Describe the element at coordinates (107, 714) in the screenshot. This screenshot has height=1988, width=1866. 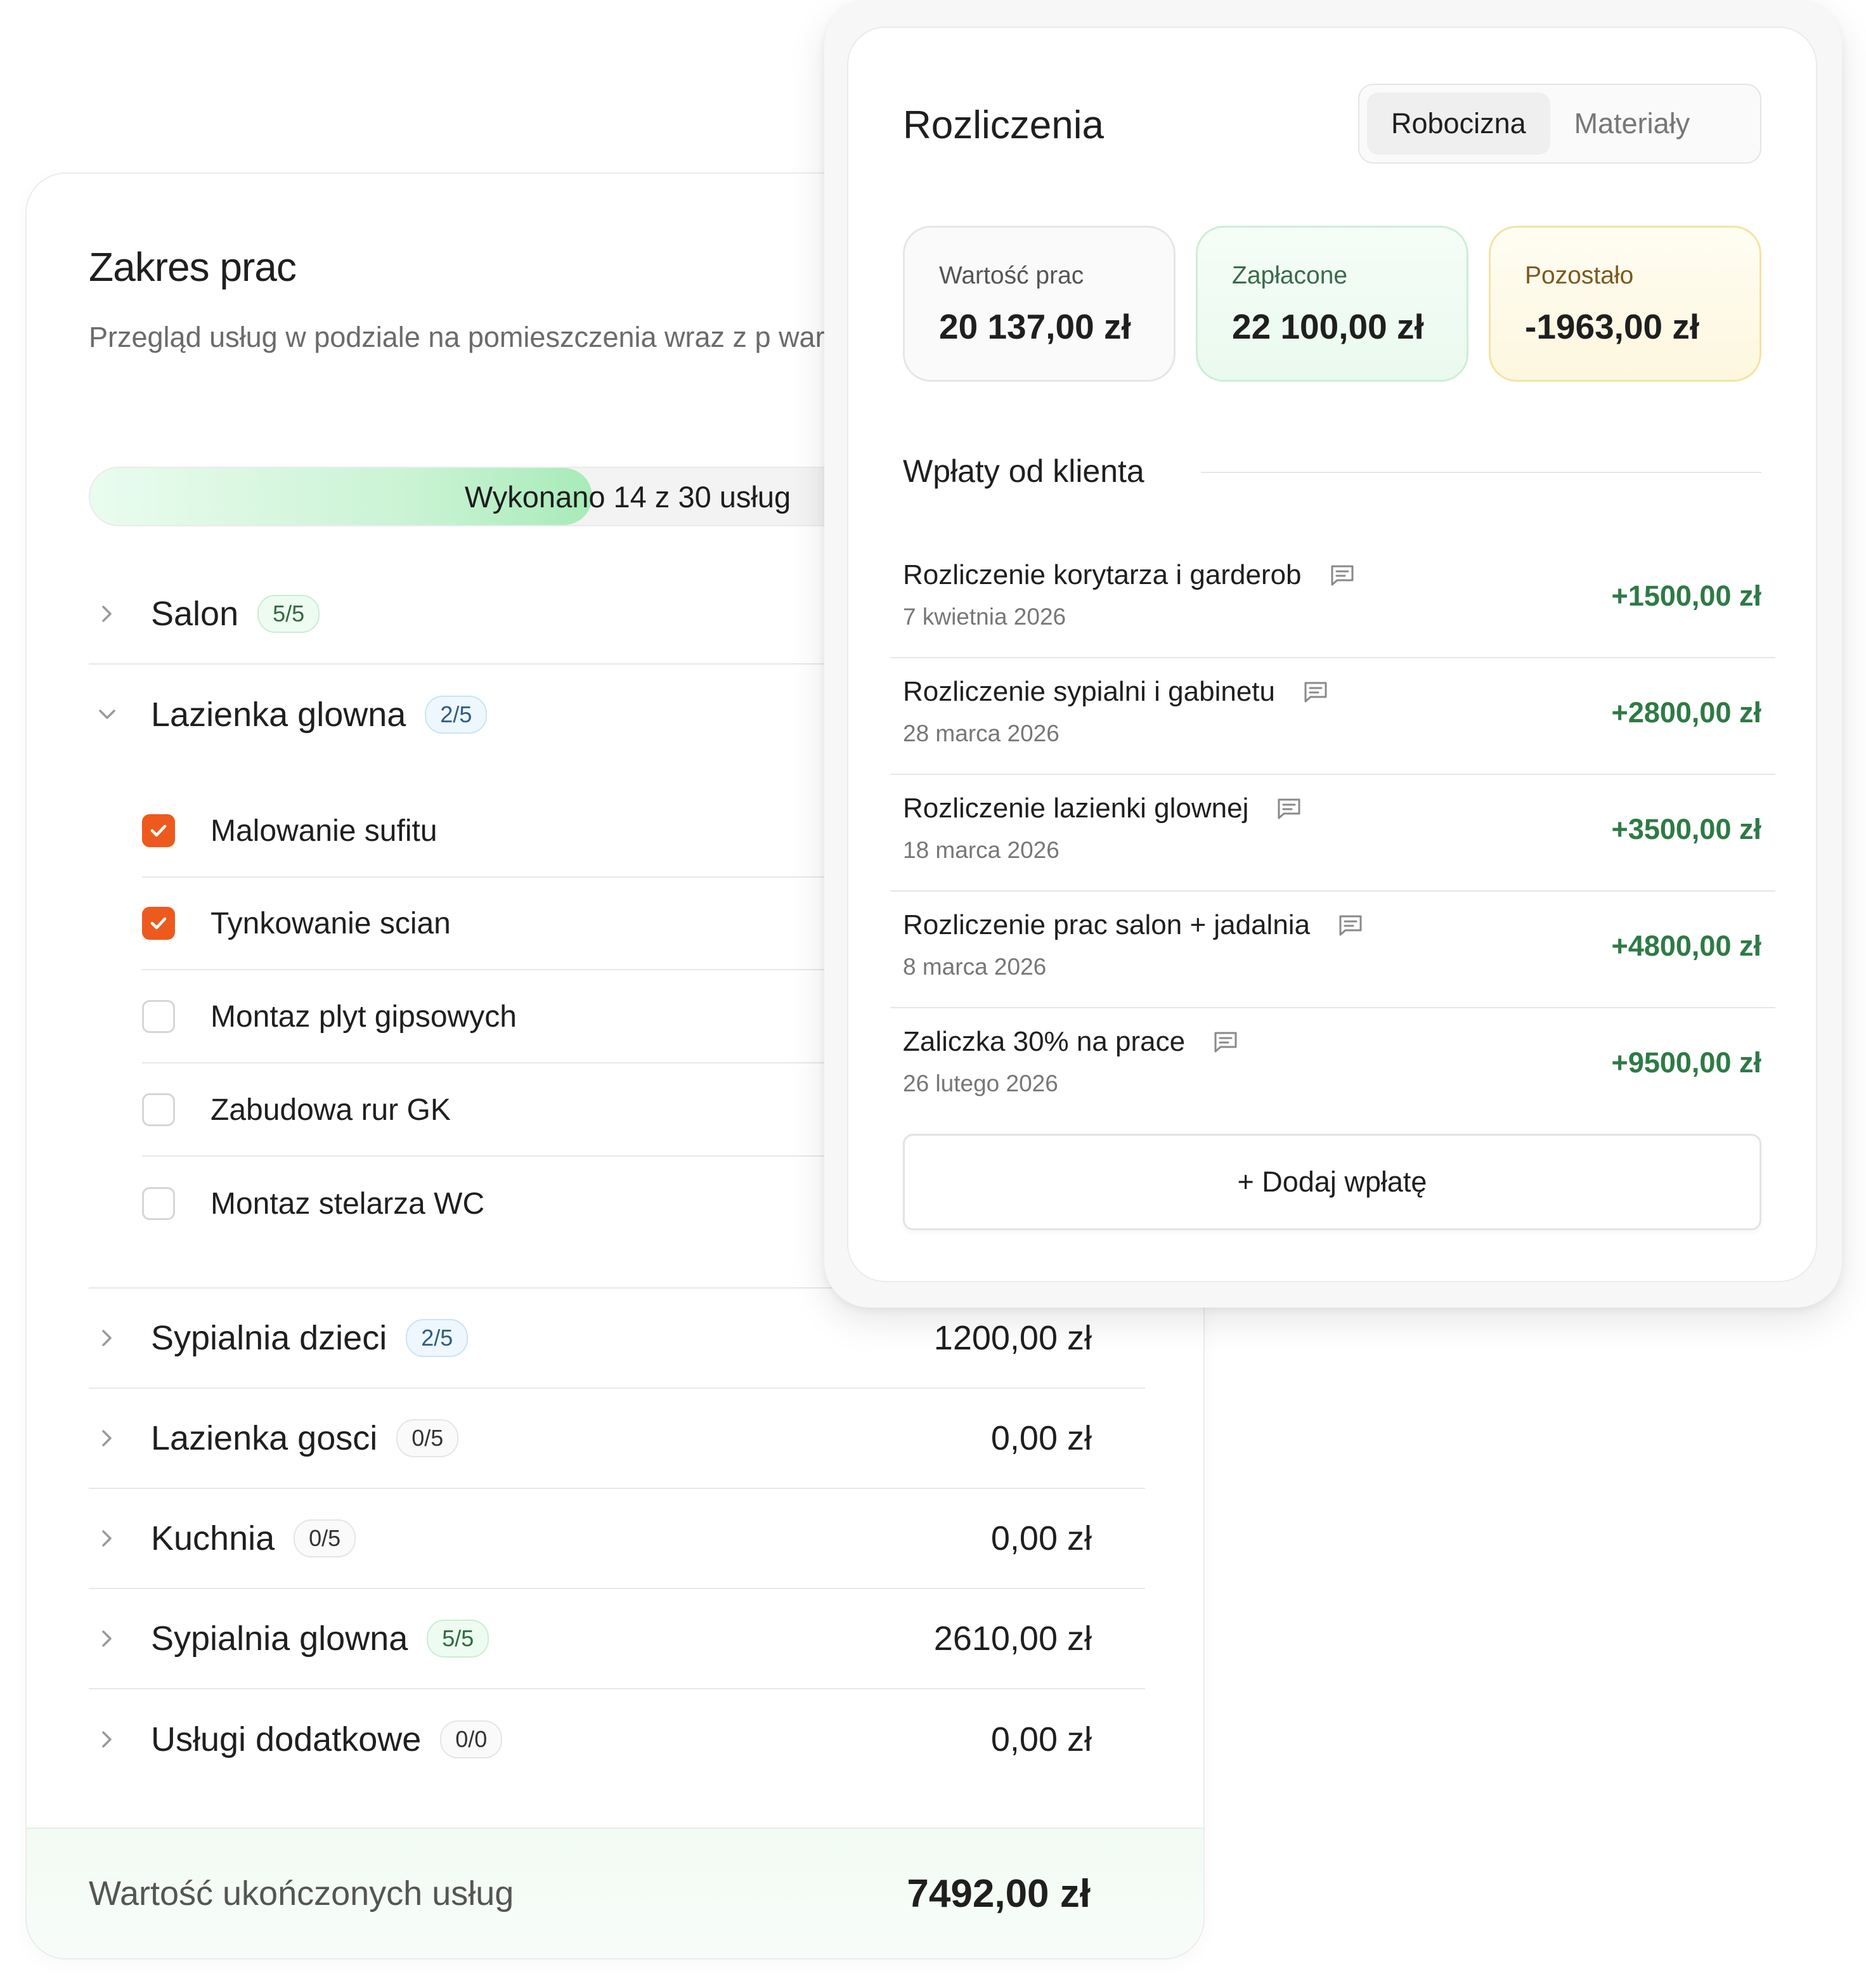
I see `chevron-down-icon` at that location.